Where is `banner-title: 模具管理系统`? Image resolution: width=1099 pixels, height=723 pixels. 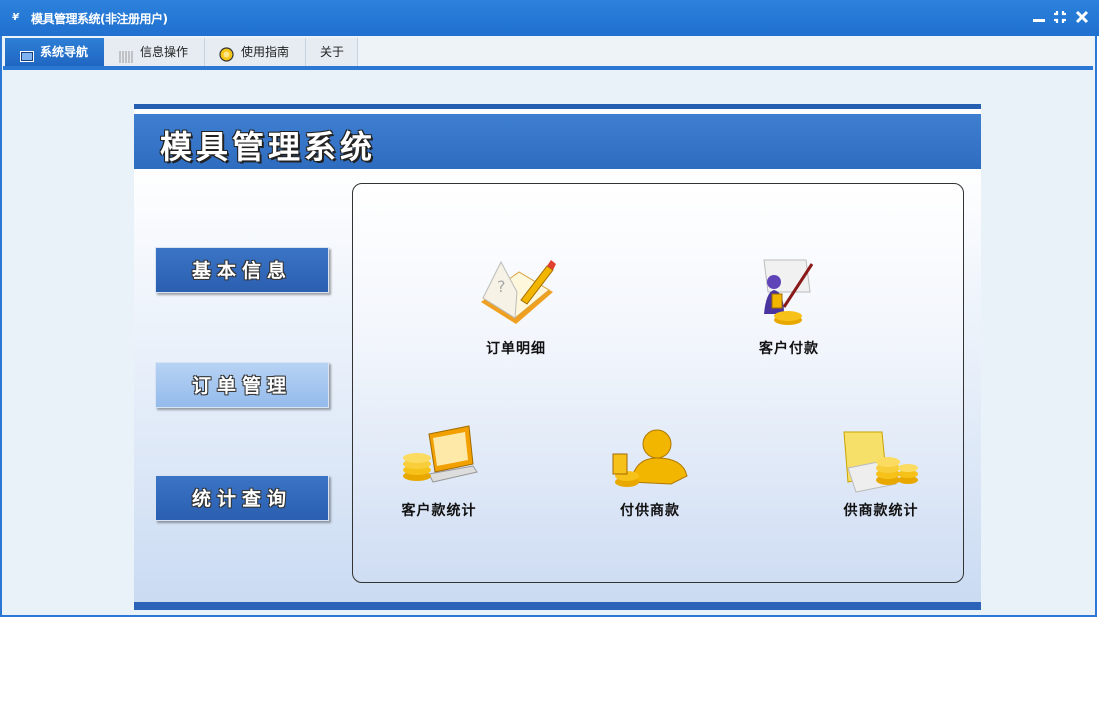
banner-title: 模具管理系统 is located at coordinates (268, 147).